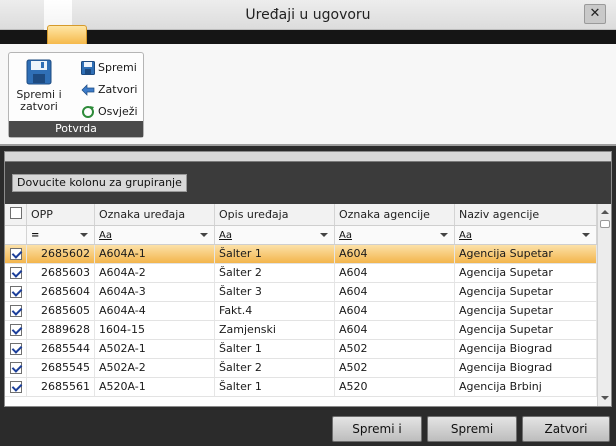 This screenshot has height=446, width=616. I want to click on cell-oznaka: A604A-1, so click(155, 254).